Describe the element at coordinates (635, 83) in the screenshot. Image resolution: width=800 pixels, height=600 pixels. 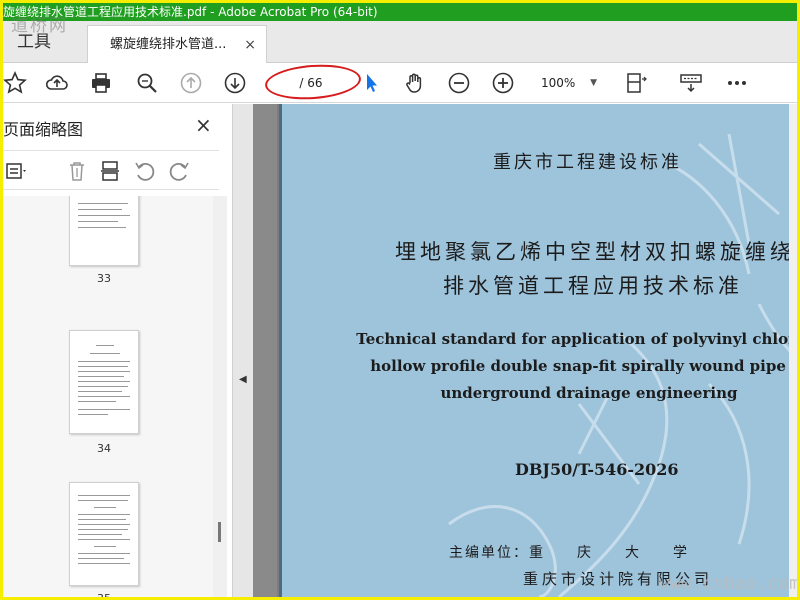
I see `fit-page-icon` at that location.